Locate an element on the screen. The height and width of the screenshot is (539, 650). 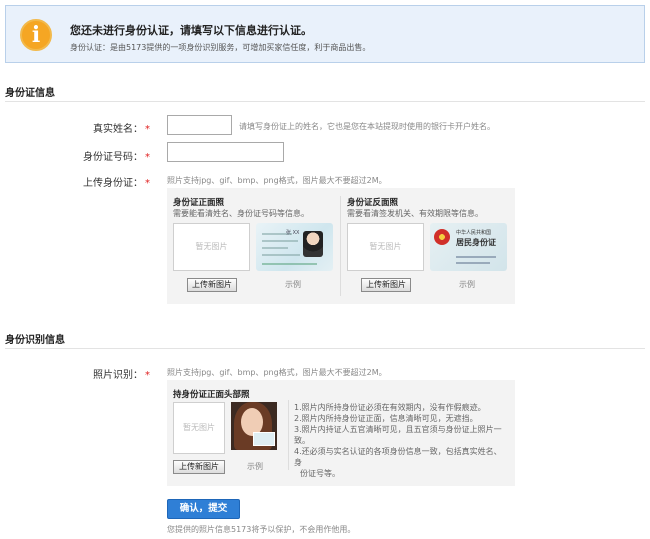
back-image-placeholder: 暂无图片 is located at coordinates (385, 247).